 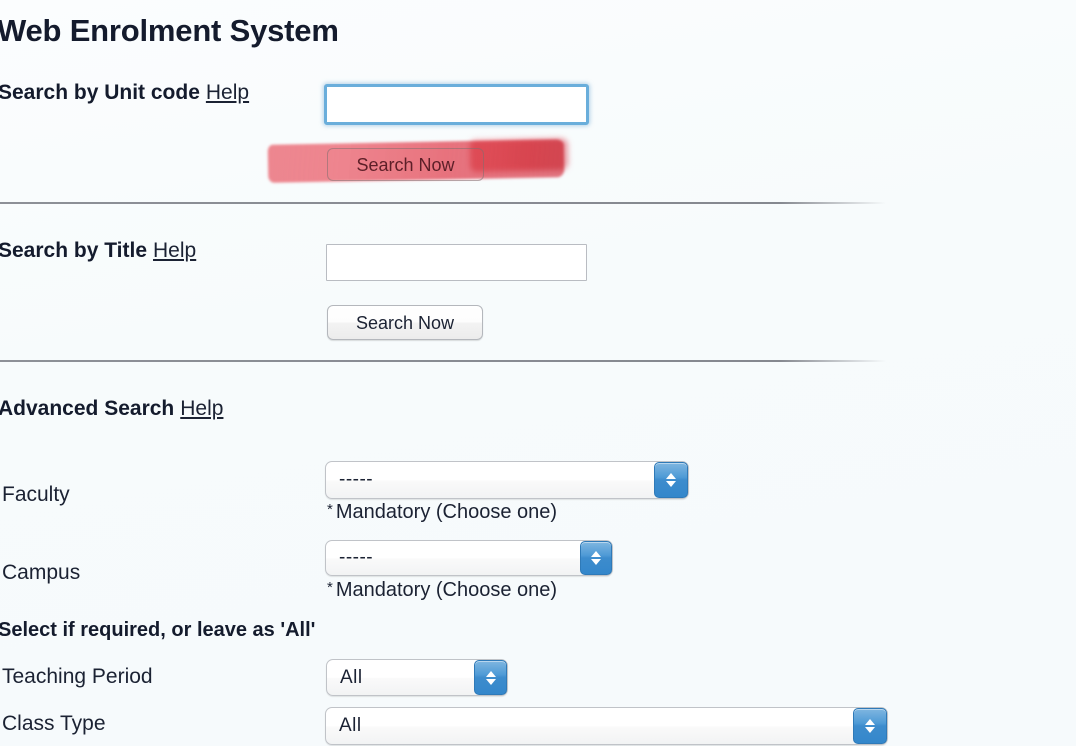 I want to click on class-type-label: Class Type, so click(x=54, y=723).